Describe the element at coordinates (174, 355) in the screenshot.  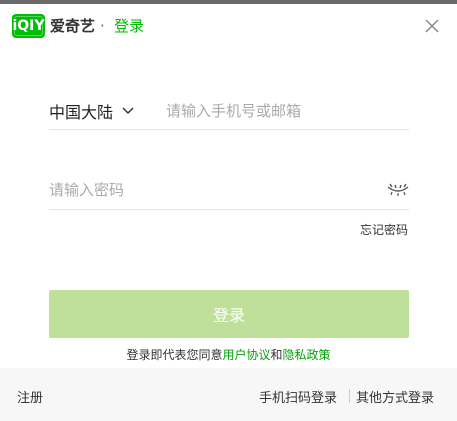
I see `agreement-prefix: 登录即代表您同意` at that location.